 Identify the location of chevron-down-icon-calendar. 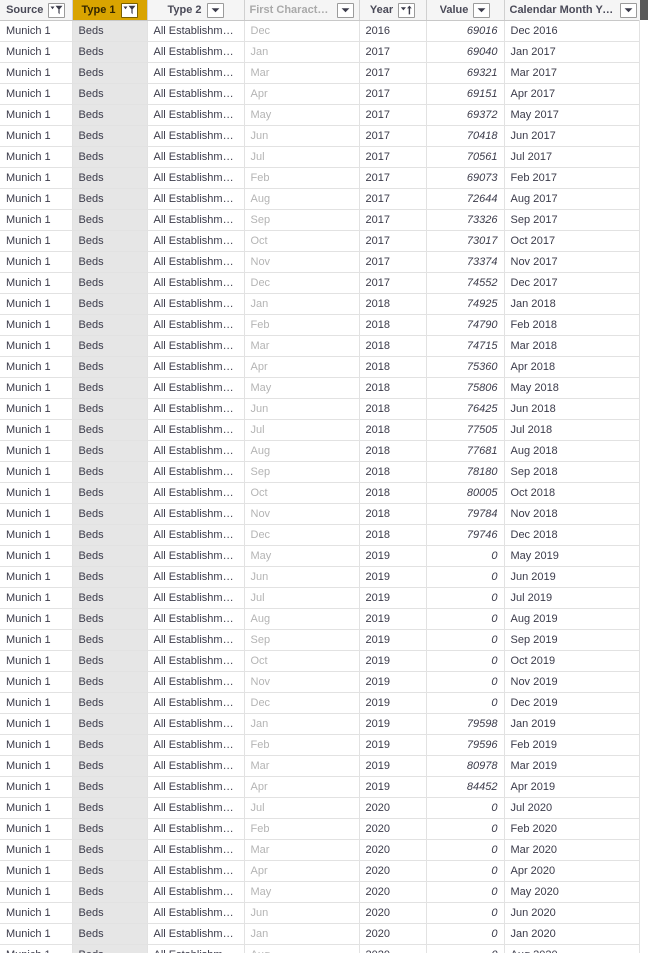
(628, 10).